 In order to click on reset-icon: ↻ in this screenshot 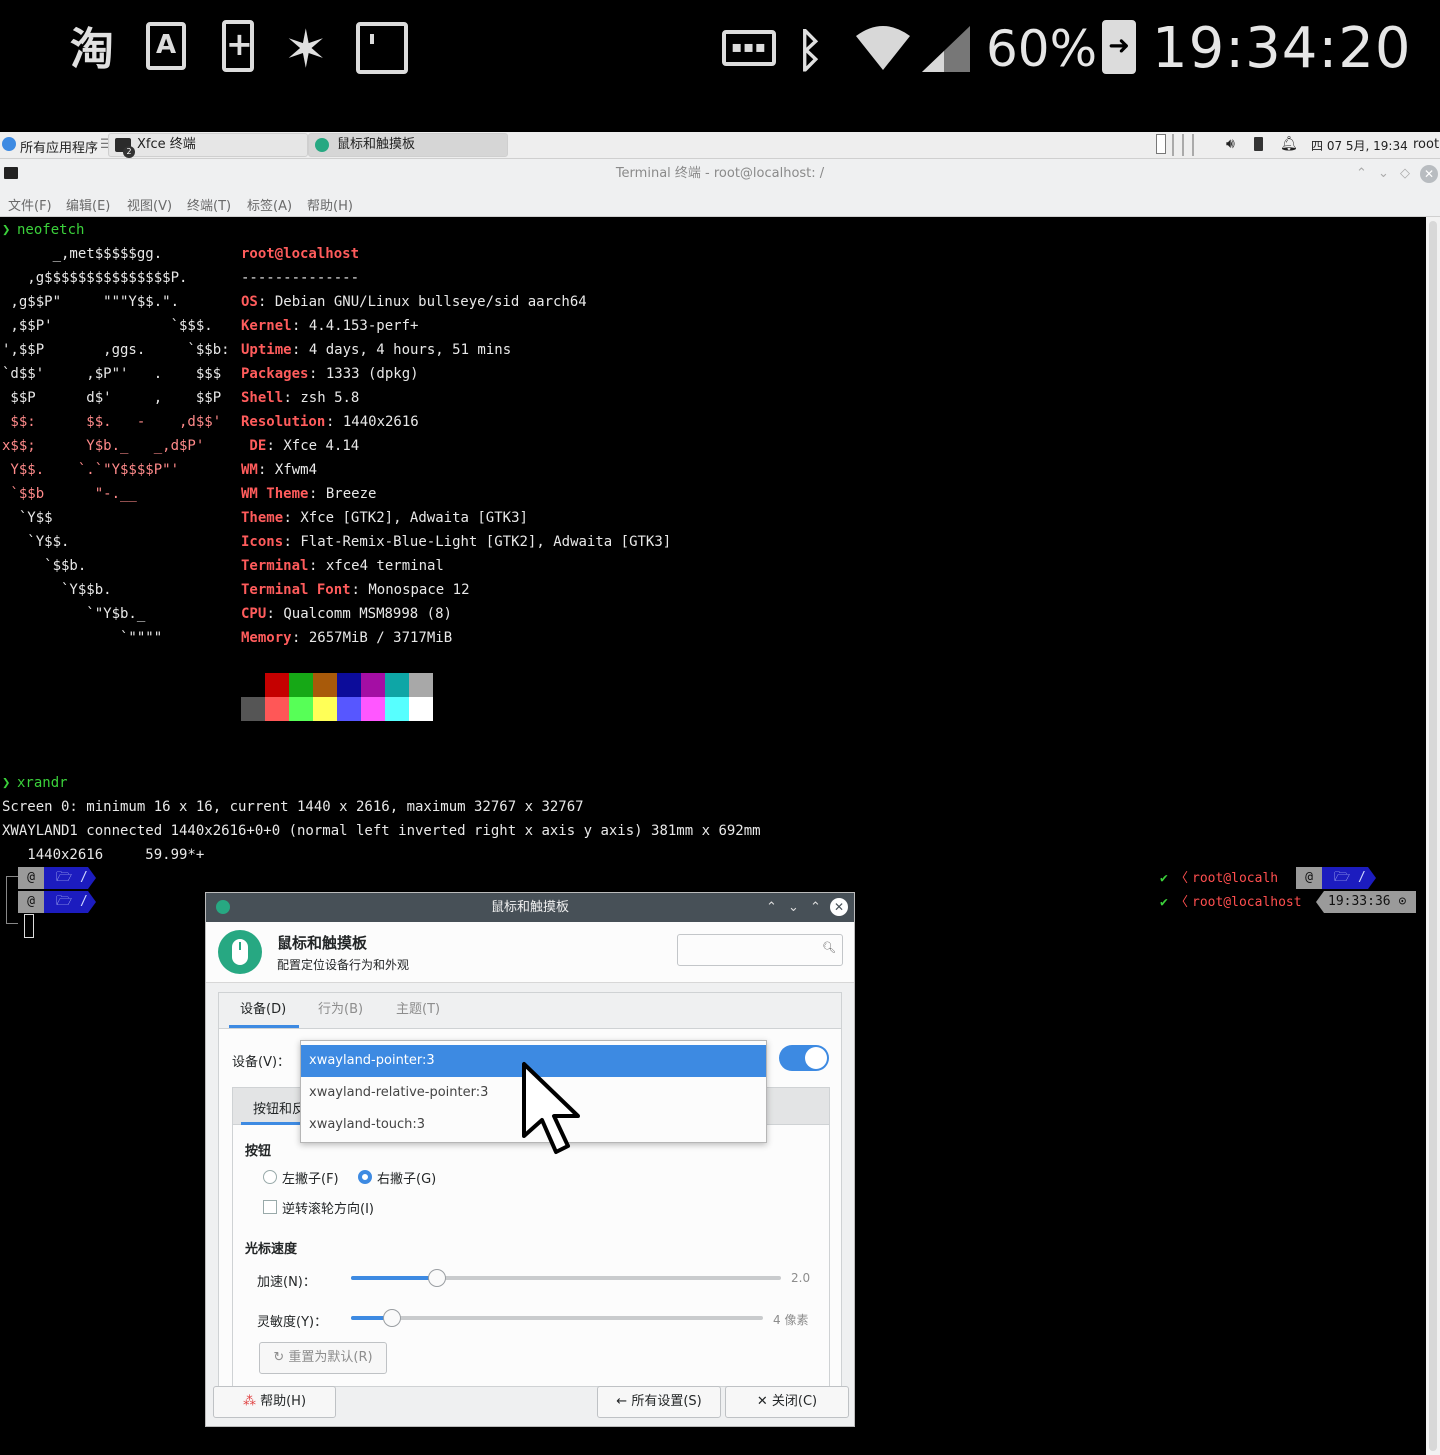, I will do `click(279, 1357)`.